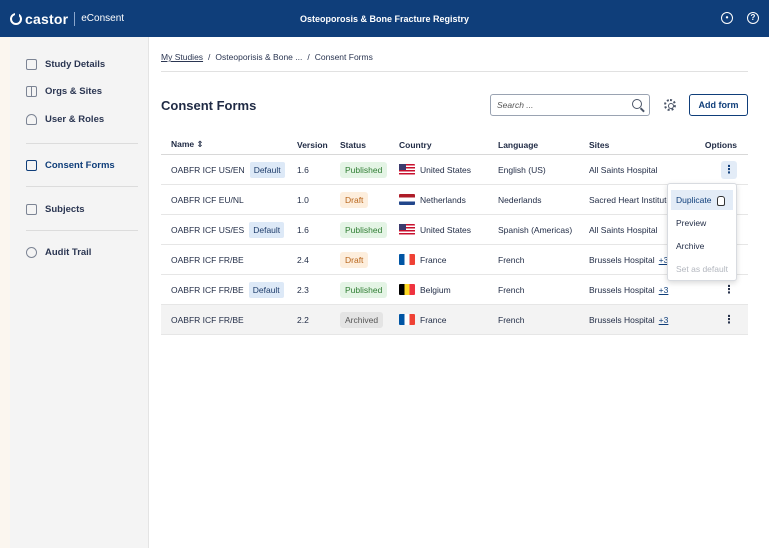 The height and width of the screenshot is (548, 769). What do you see at coordinates (511, 259) in the screenshot?
I see `language-cell: French` at bounding box center [511, 259].